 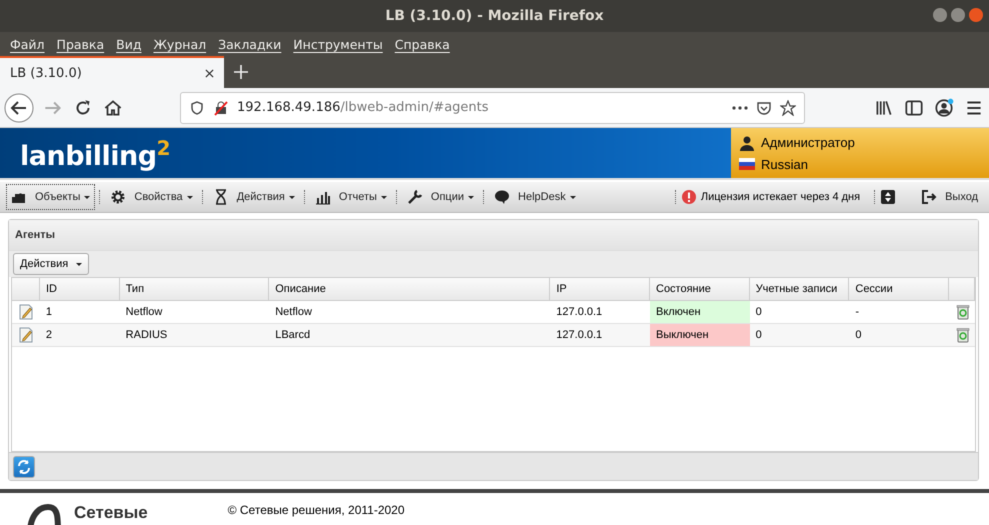 I want to click on maximize-button, so click(x=958, y=15).